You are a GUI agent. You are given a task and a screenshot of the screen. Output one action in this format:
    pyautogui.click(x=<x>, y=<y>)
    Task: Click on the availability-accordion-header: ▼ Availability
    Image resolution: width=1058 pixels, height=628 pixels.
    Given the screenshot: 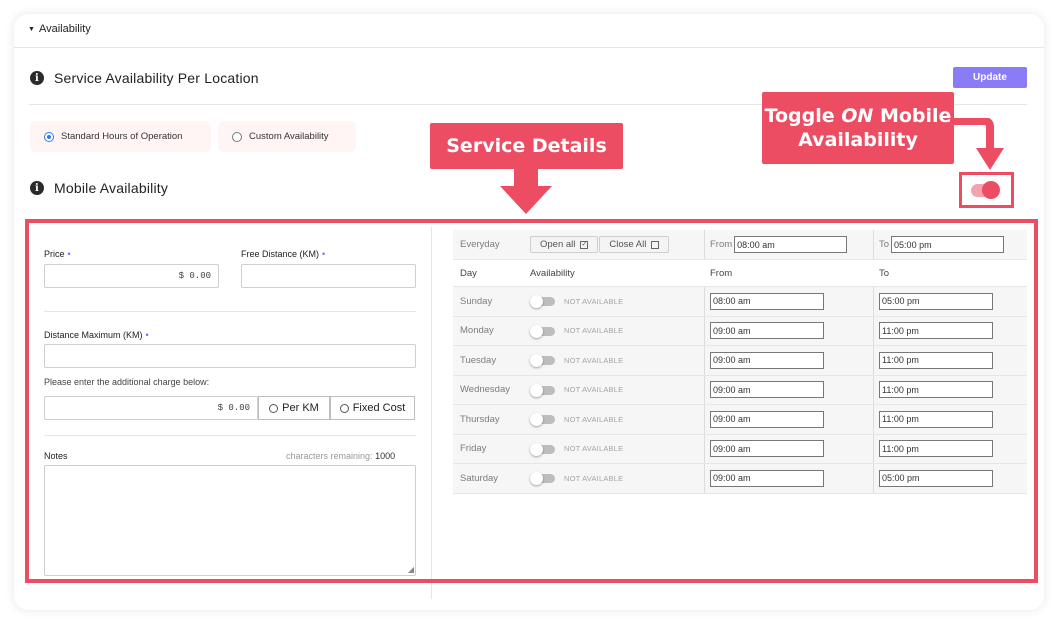 What is the action you would take?
    pyautogui.click(x=59, y=29)
    